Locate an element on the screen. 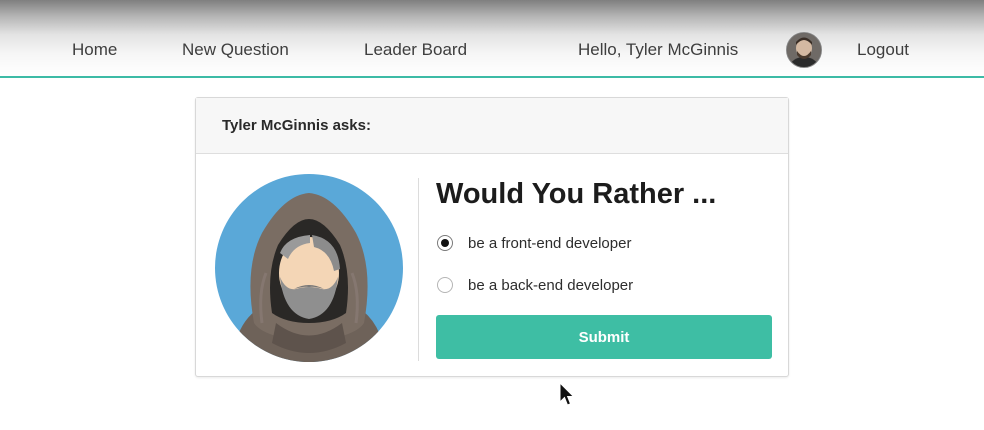 The image size is (984, 430). user-greeting: Hello, Tyler McGinnis is located at coordinates (658, 49).